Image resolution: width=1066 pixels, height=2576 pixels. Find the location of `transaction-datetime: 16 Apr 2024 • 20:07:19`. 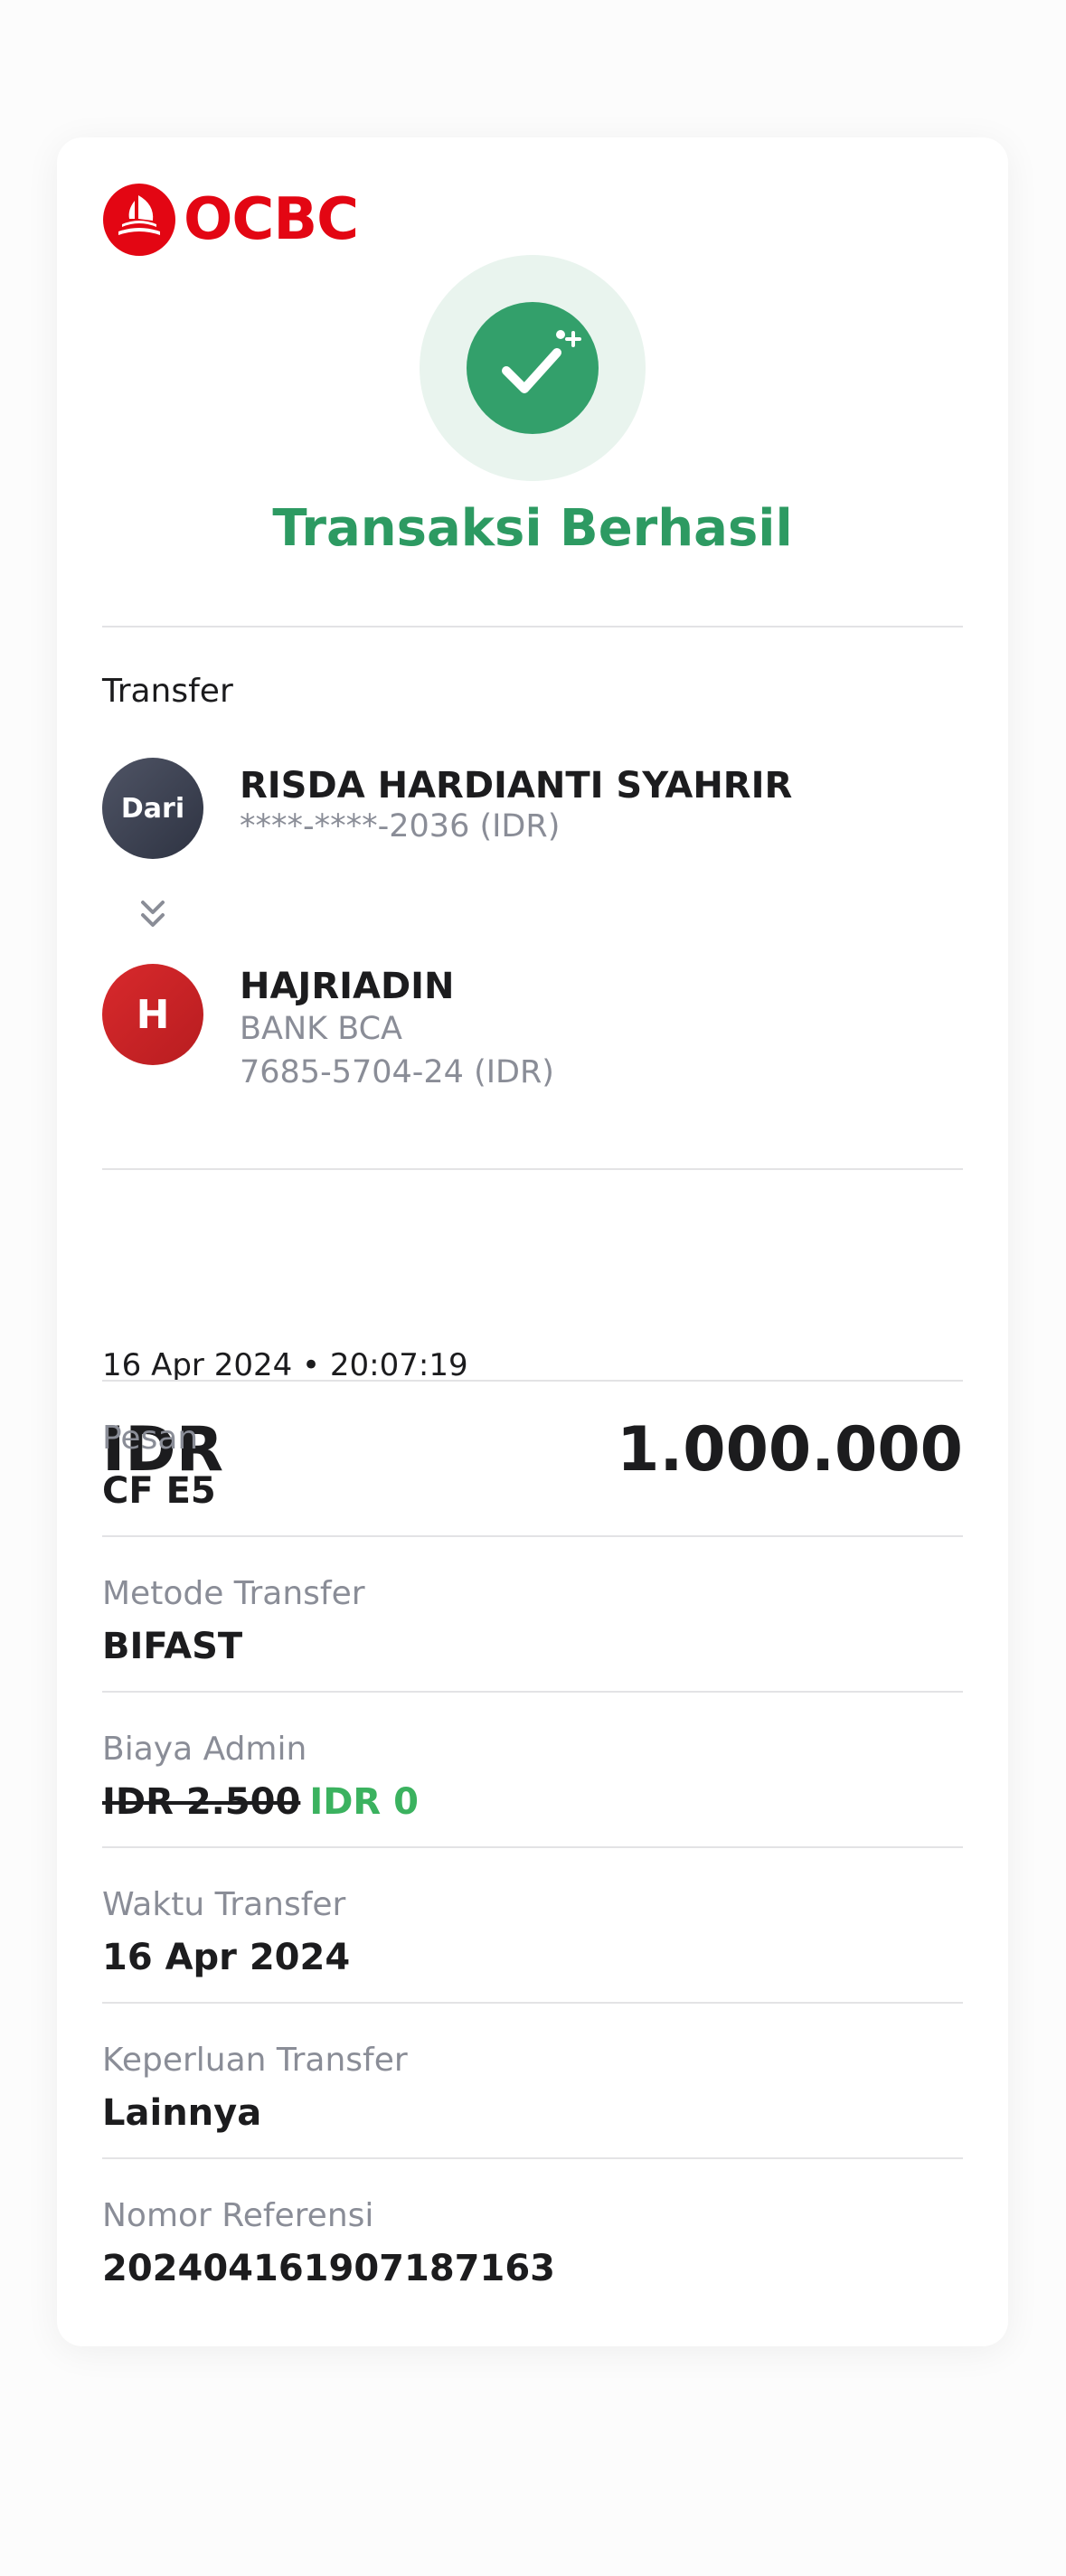

transaction-datetime: 16 Apr 2024 • 20:07:19 is located at coordinates (285, 1365).